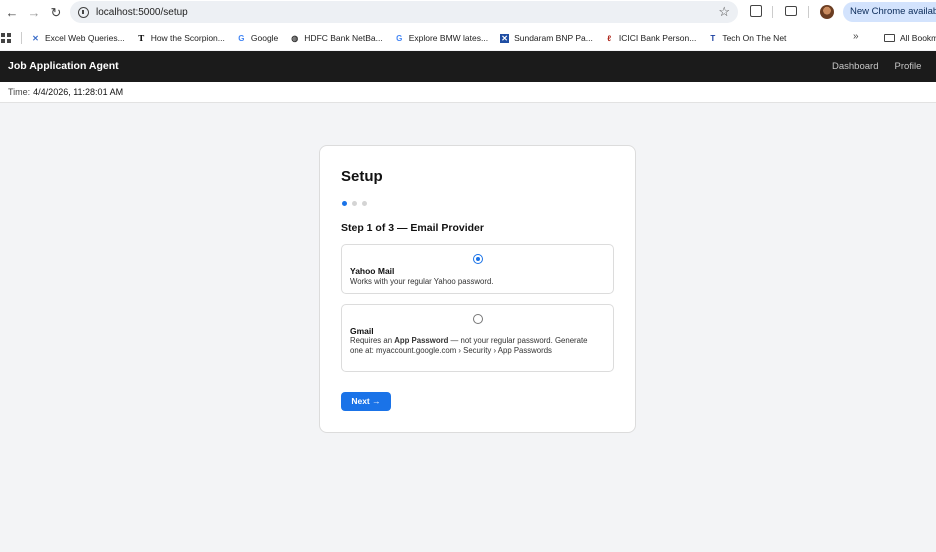 This screenshot has width=936, height=552. I want to click on bookmark-item: G Google, so click(257, 38).